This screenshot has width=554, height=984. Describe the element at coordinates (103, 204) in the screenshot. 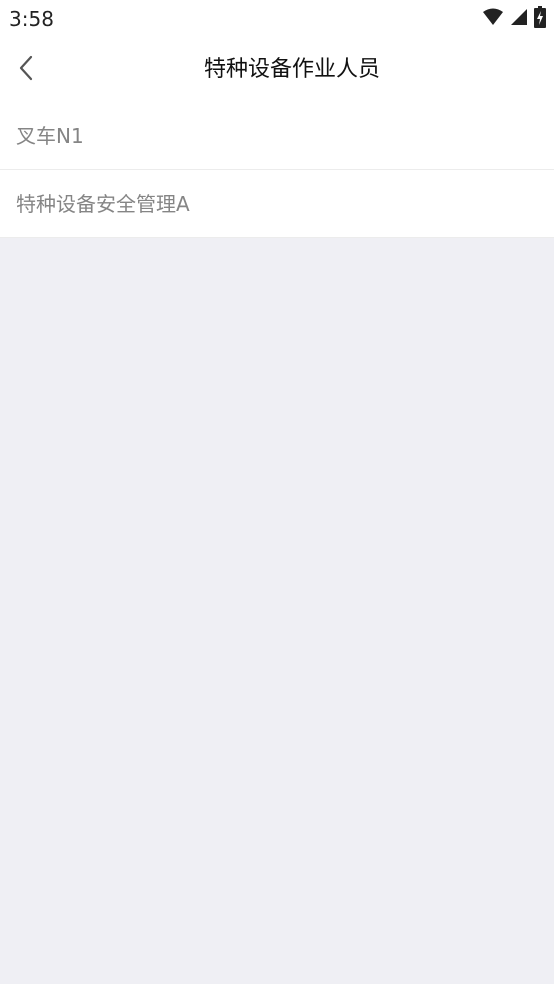

I see `list-item-label: 特种设备安全管理A` at that location.